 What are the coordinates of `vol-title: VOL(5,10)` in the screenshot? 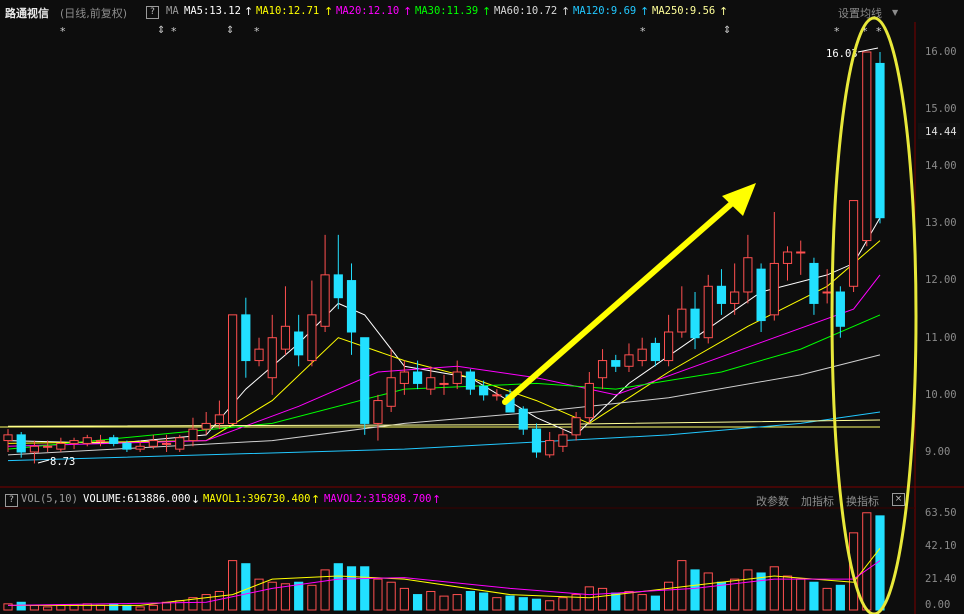 It's located at (49, 499).